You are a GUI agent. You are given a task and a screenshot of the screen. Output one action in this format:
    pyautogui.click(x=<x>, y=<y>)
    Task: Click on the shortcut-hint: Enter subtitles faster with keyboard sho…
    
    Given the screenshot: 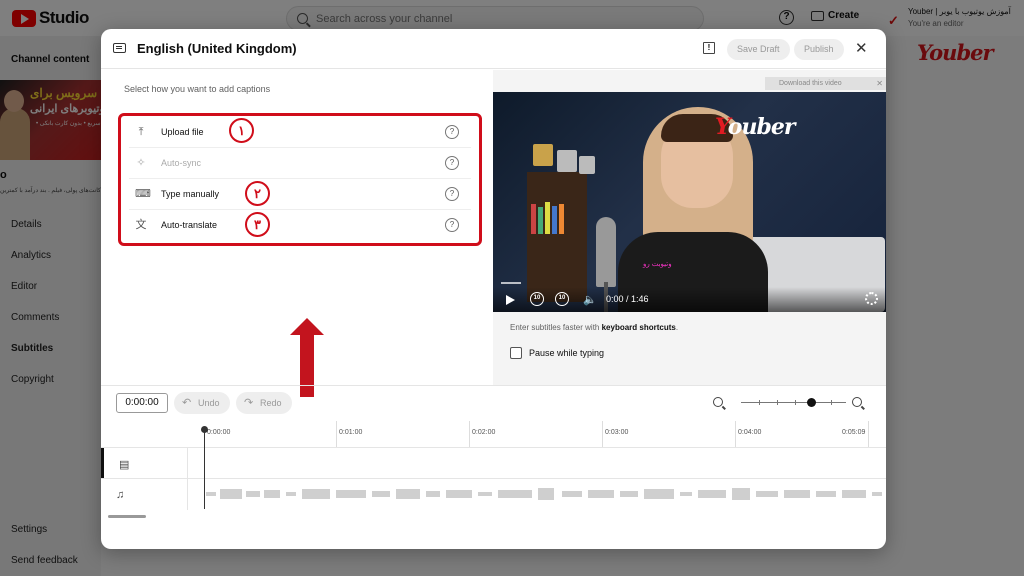 What is the action you would take?
    pyautogui.click(x=594, y=327)
    